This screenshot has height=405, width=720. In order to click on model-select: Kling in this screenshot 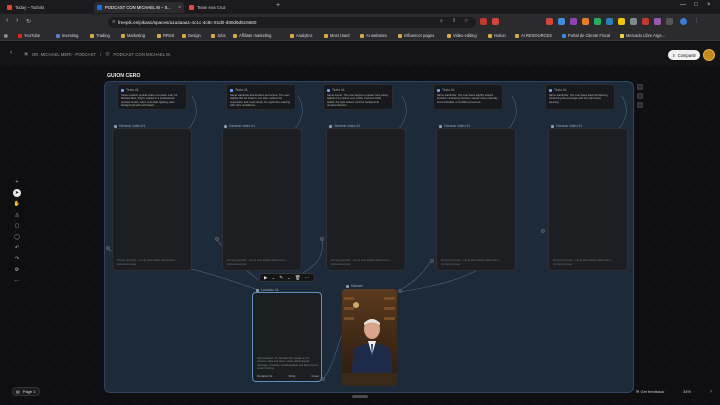, I will do `click(292, 376)`.